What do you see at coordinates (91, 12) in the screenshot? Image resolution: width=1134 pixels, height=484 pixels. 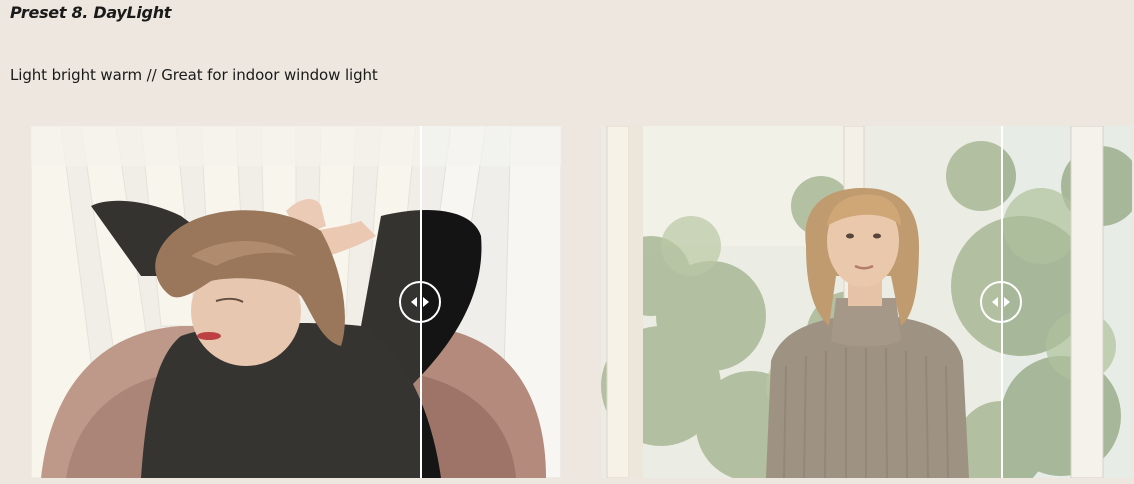 I see `preset-title: Preset 8. DayLight` at bounding box center [91, 12].